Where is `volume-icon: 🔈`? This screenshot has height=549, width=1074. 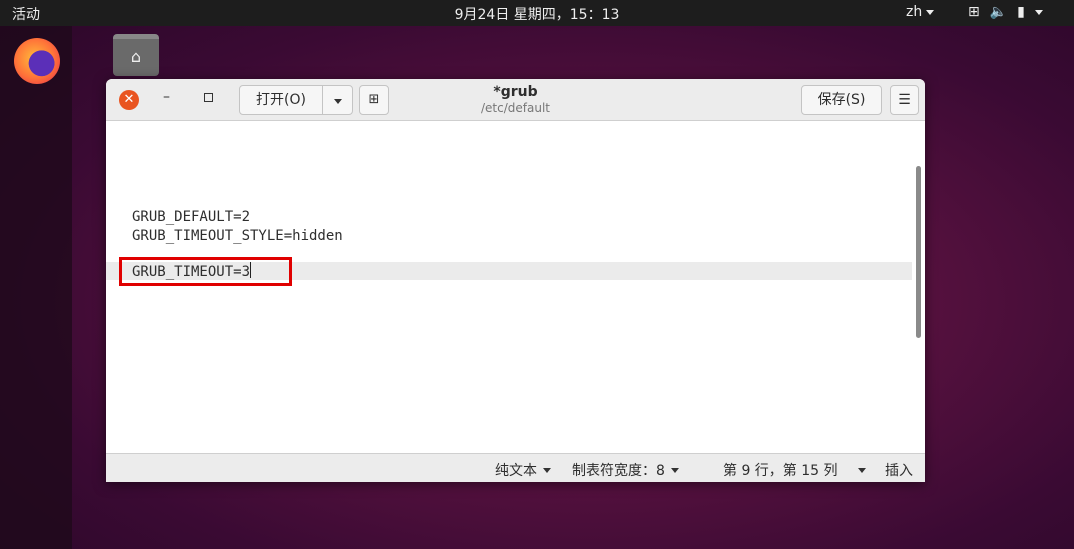
volume-icon: 🔈 is located at coordinates (998, 12).